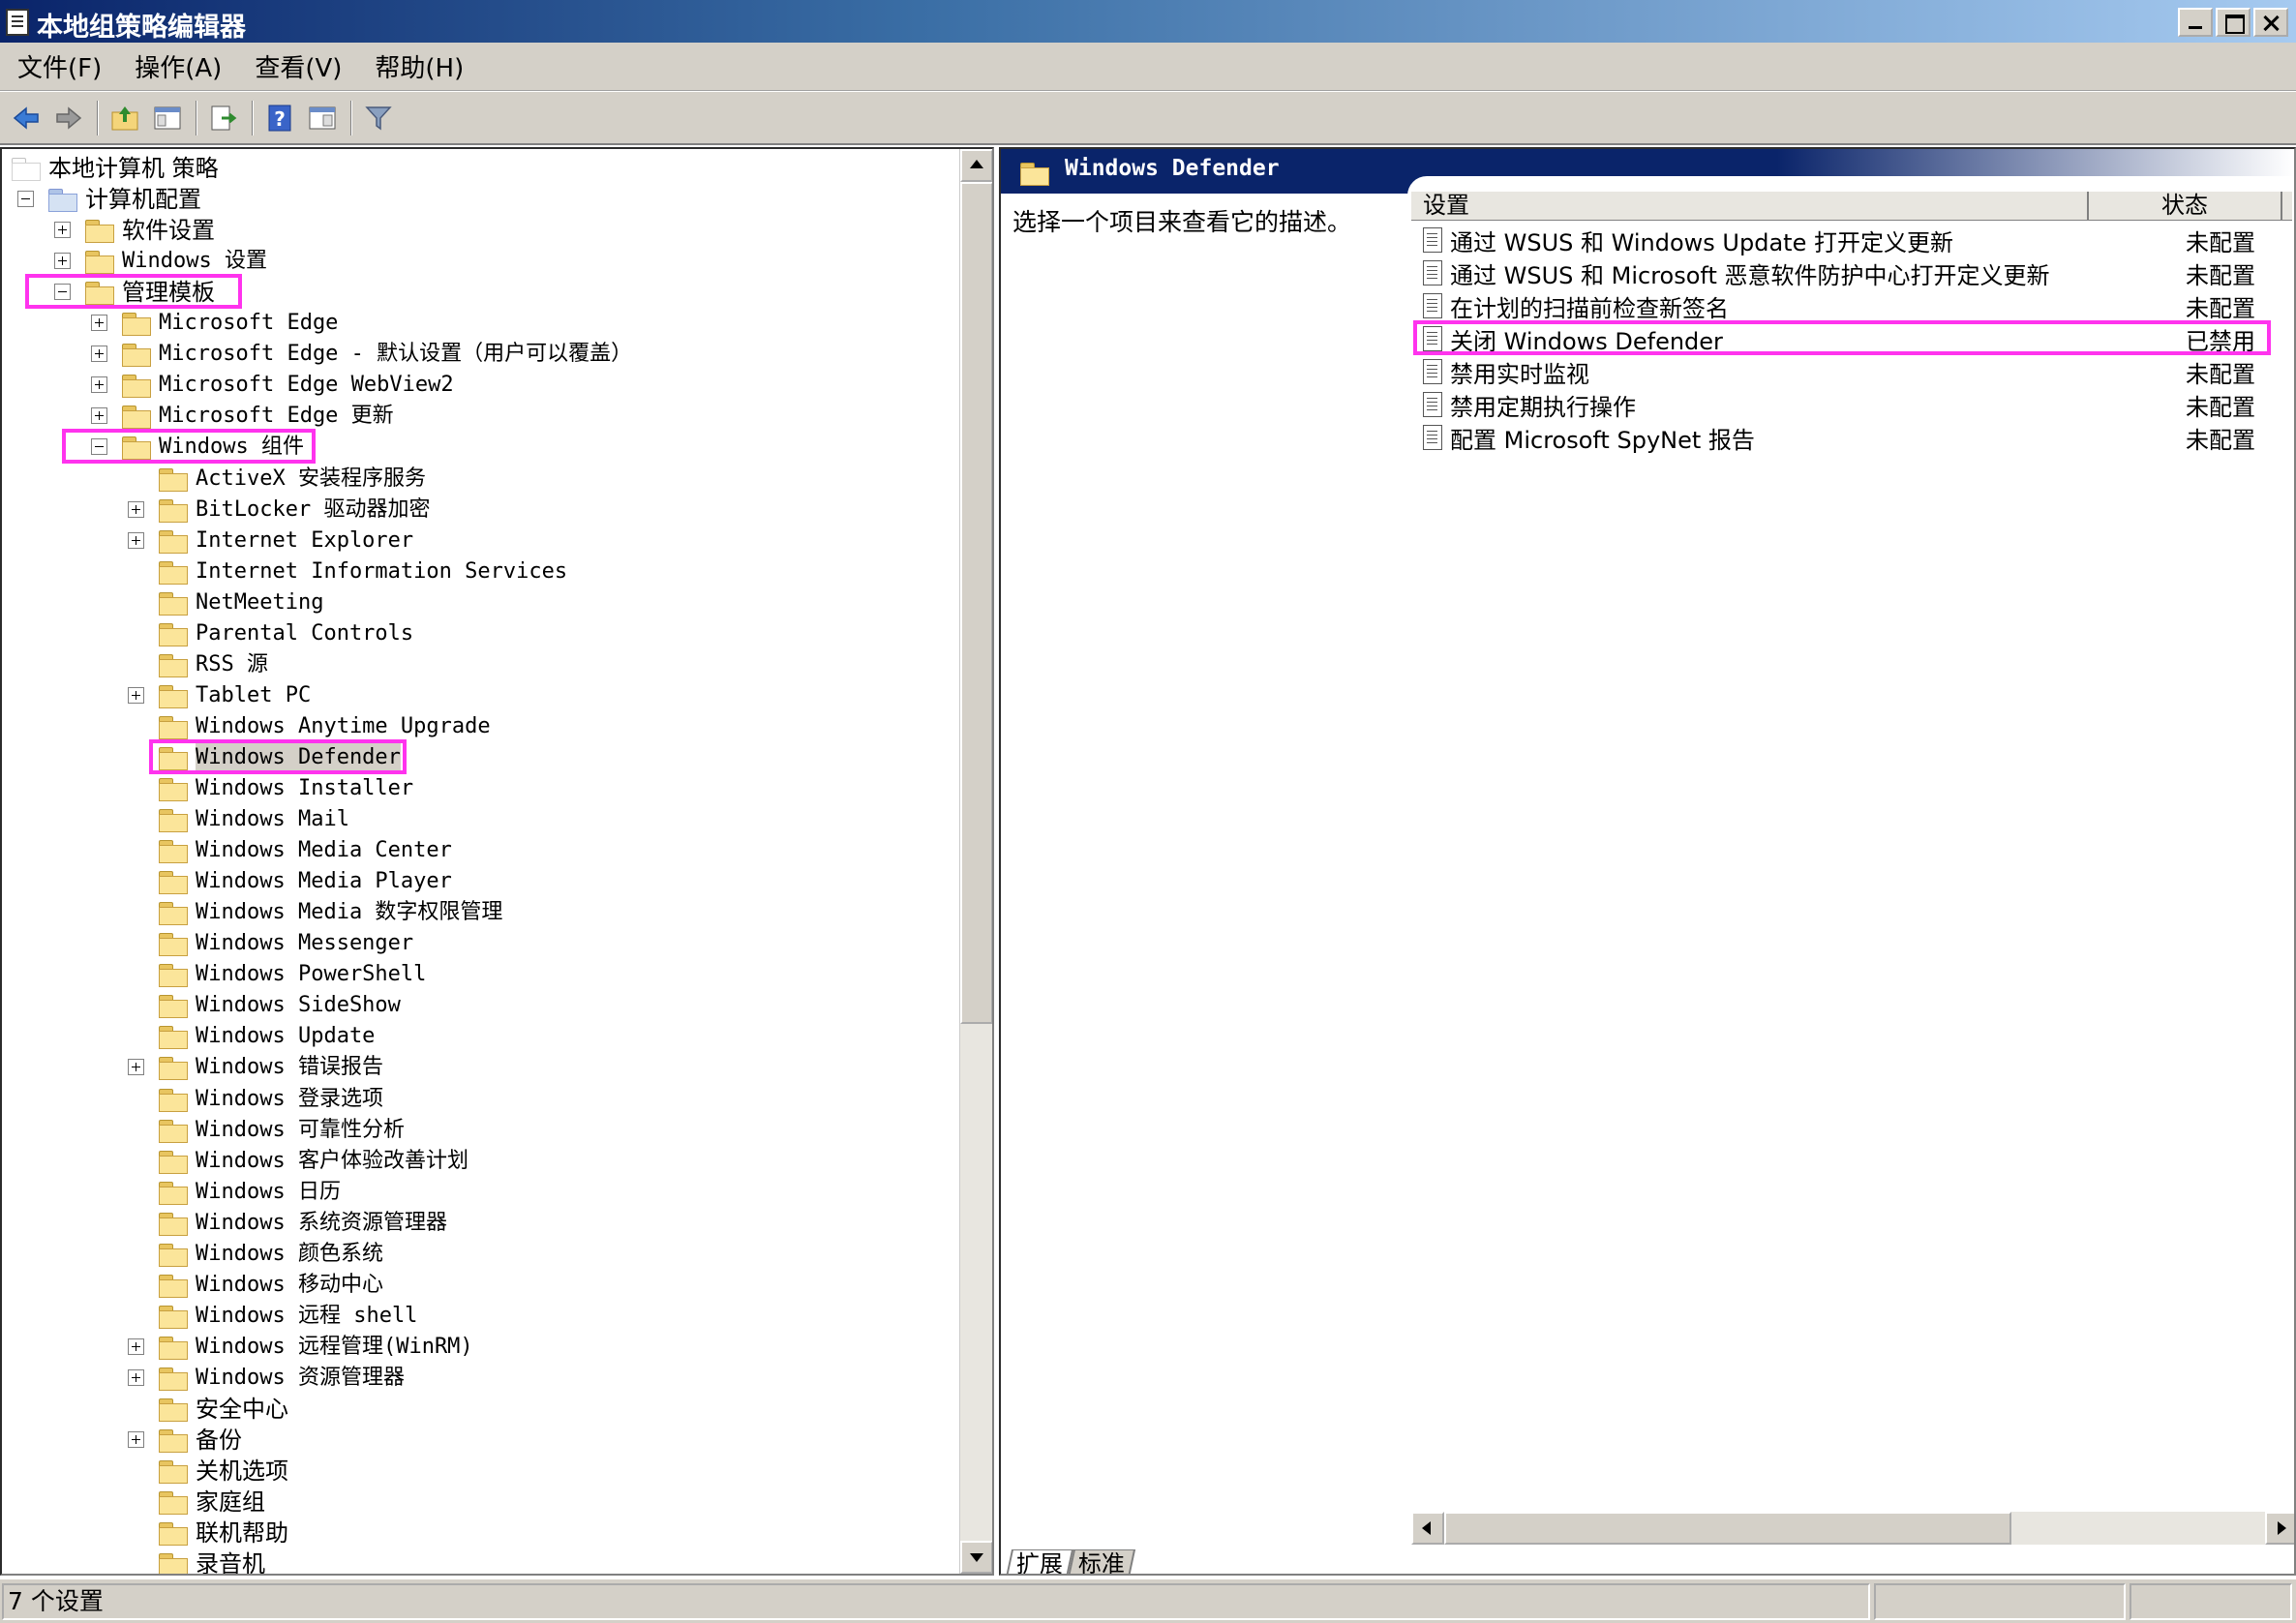  What do you see at coordinates (477, 1378) in the screenshot?
I see `tree-item: Windows 资源管理器` at bounding box center [477, 1378].